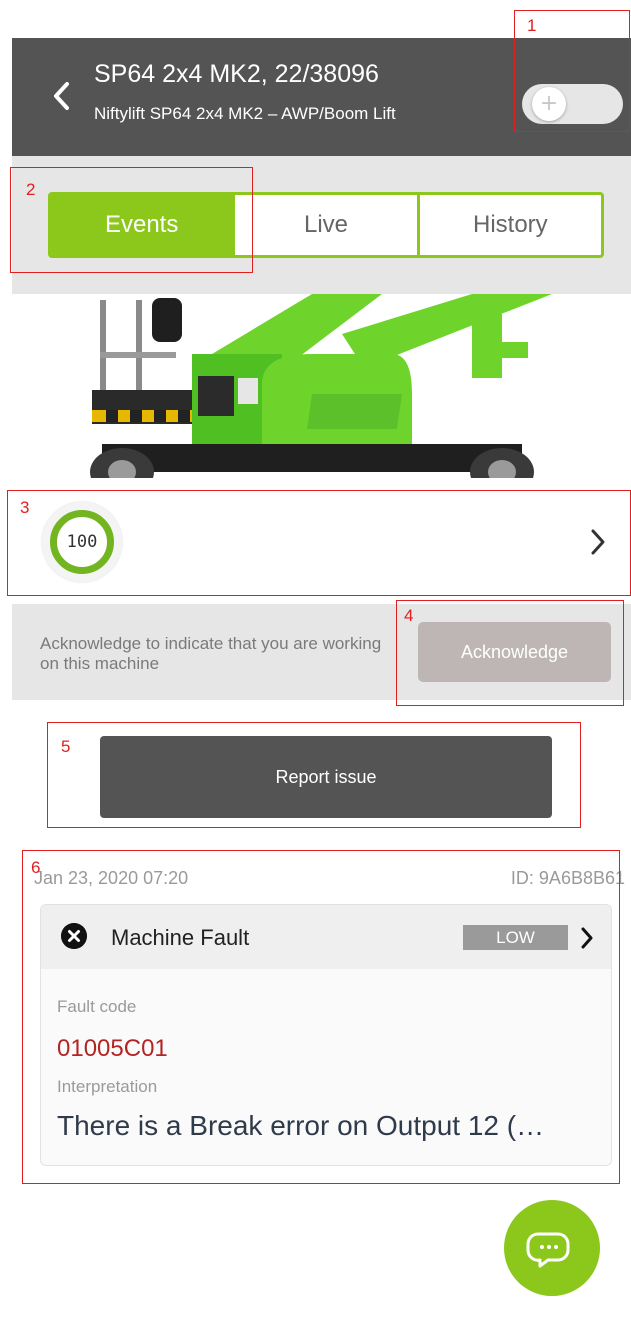 The image size is (631, 1331). Describe the element at coordinates (324, 225) in the screenshot. I see `tab-live: Live` at that location.